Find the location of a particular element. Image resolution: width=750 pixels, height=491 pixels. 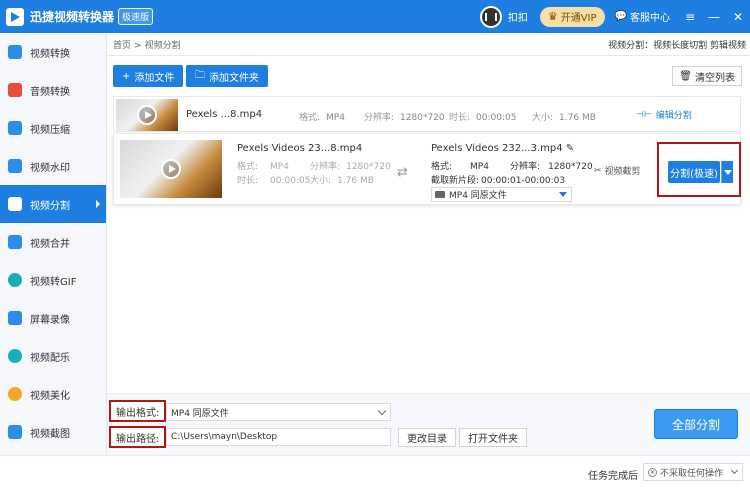

sidebar-item-label: 视频截图 is located at coordinates (50, 434).